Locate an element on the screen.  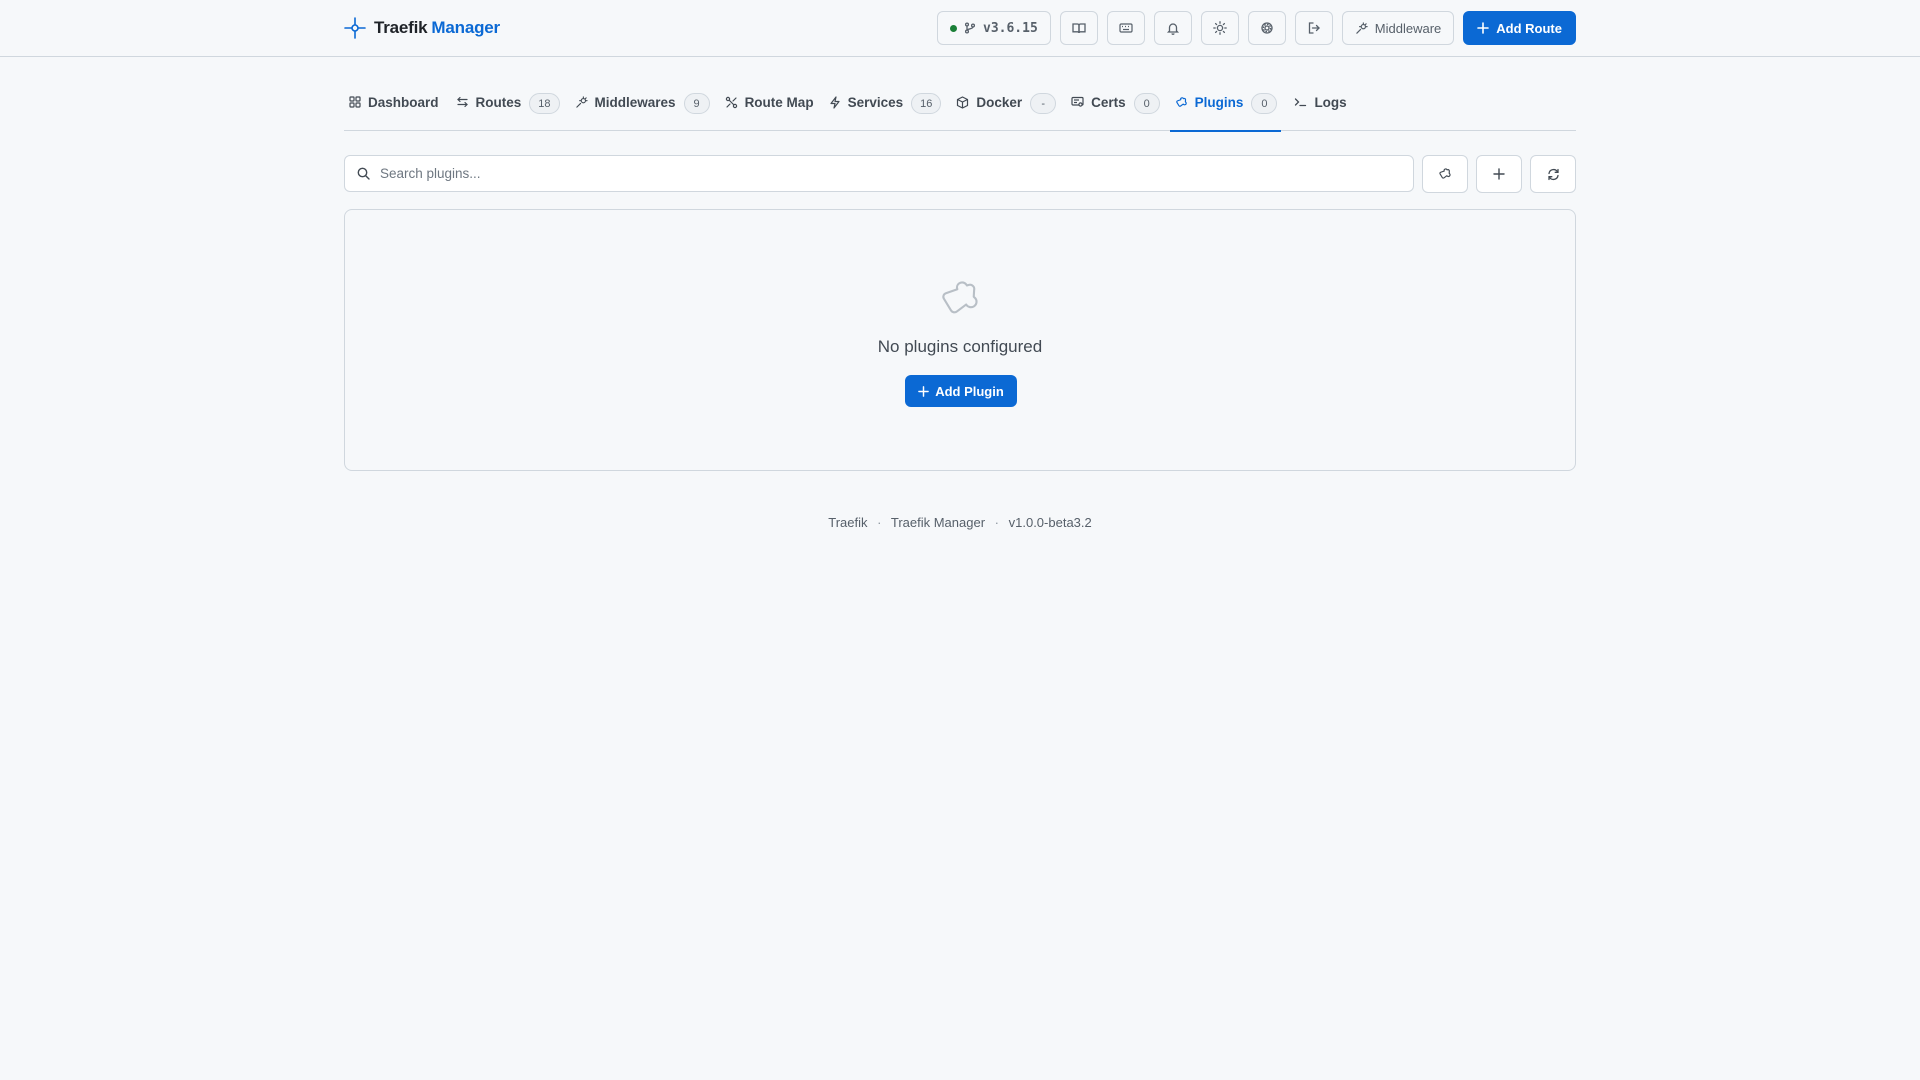
refresh-button is located at coordinates (1553, 174).